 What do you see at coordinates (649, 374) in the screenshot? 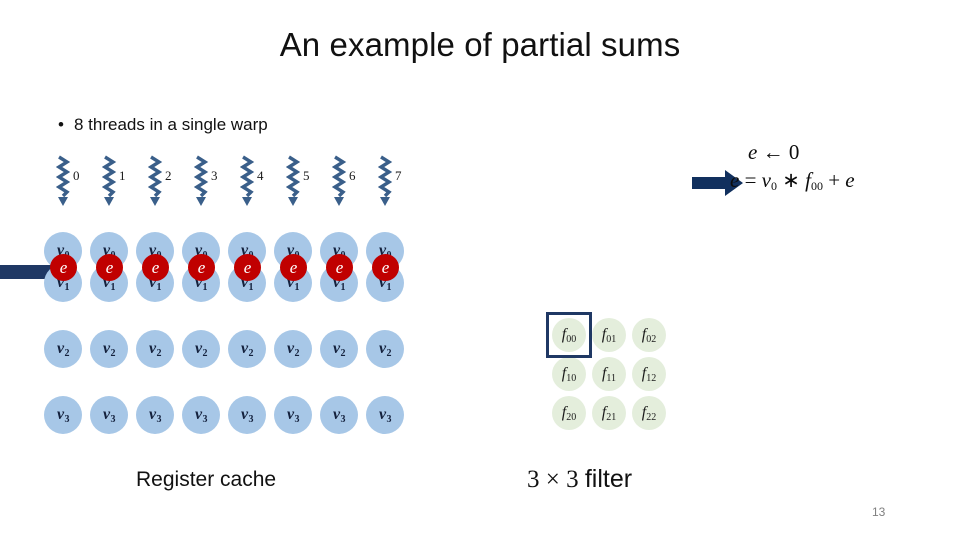
I see `filter-cell-label: f12` at bounding box center [649, 374].